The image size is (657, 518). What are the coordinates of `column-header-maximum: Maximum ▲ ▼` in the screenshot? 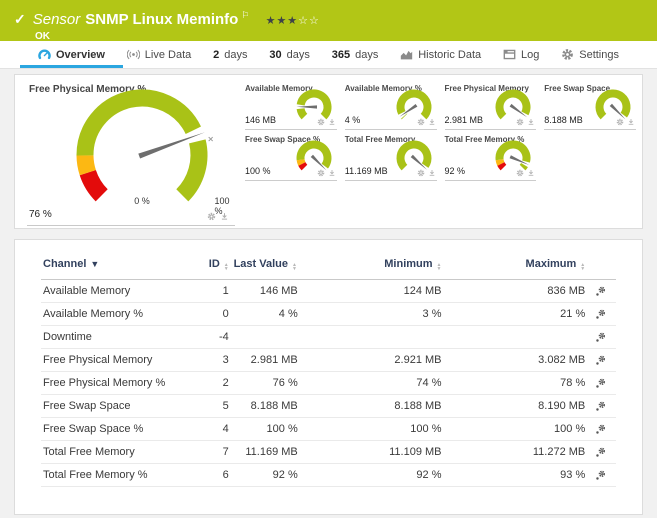 It's located at (516, 268).